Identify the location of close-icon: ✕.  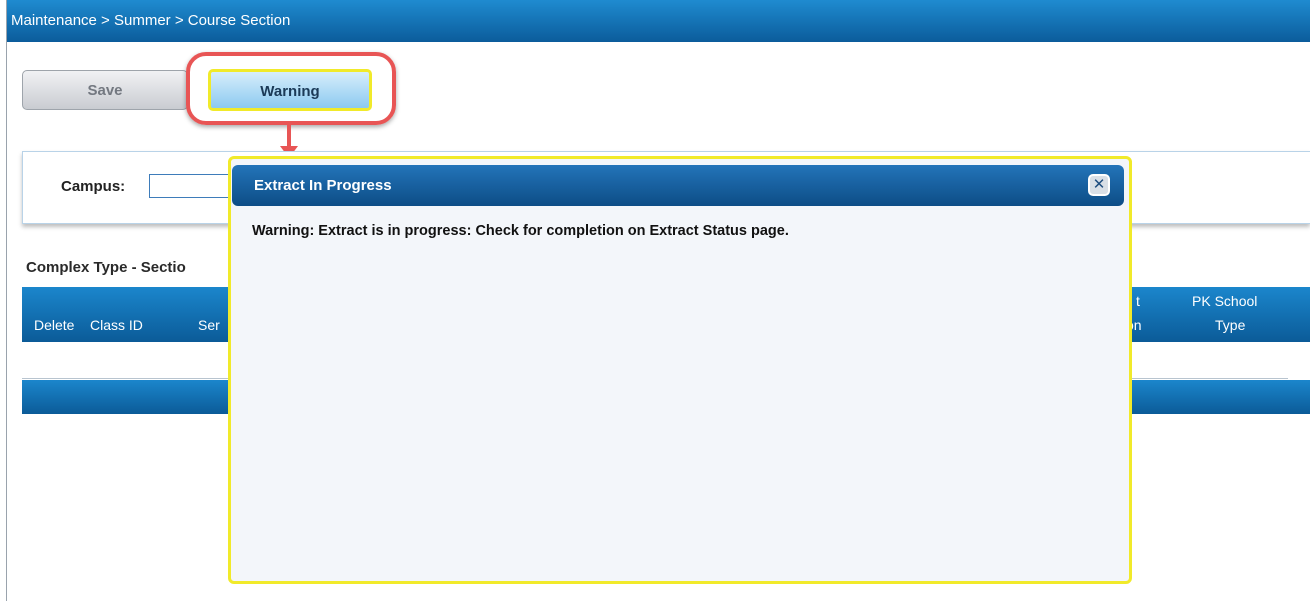
(1099, 185).